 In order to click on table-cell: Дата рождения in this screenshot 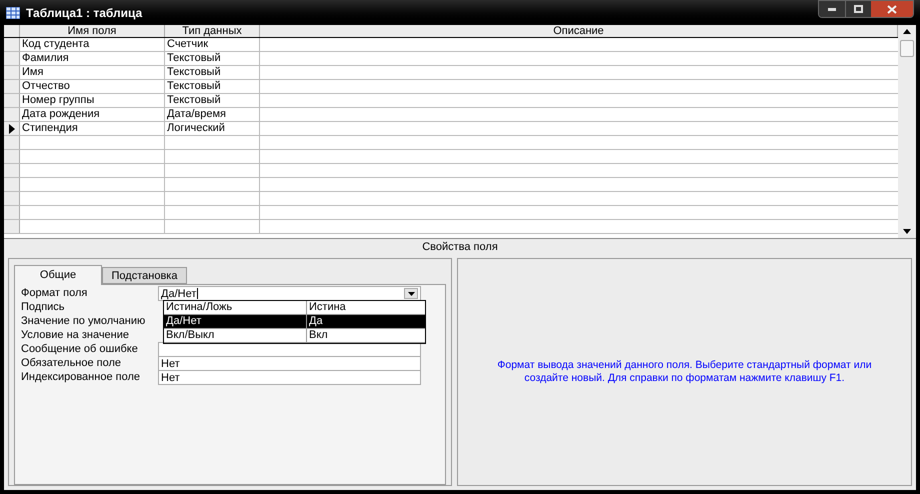, I will do `click(92, 114)`.